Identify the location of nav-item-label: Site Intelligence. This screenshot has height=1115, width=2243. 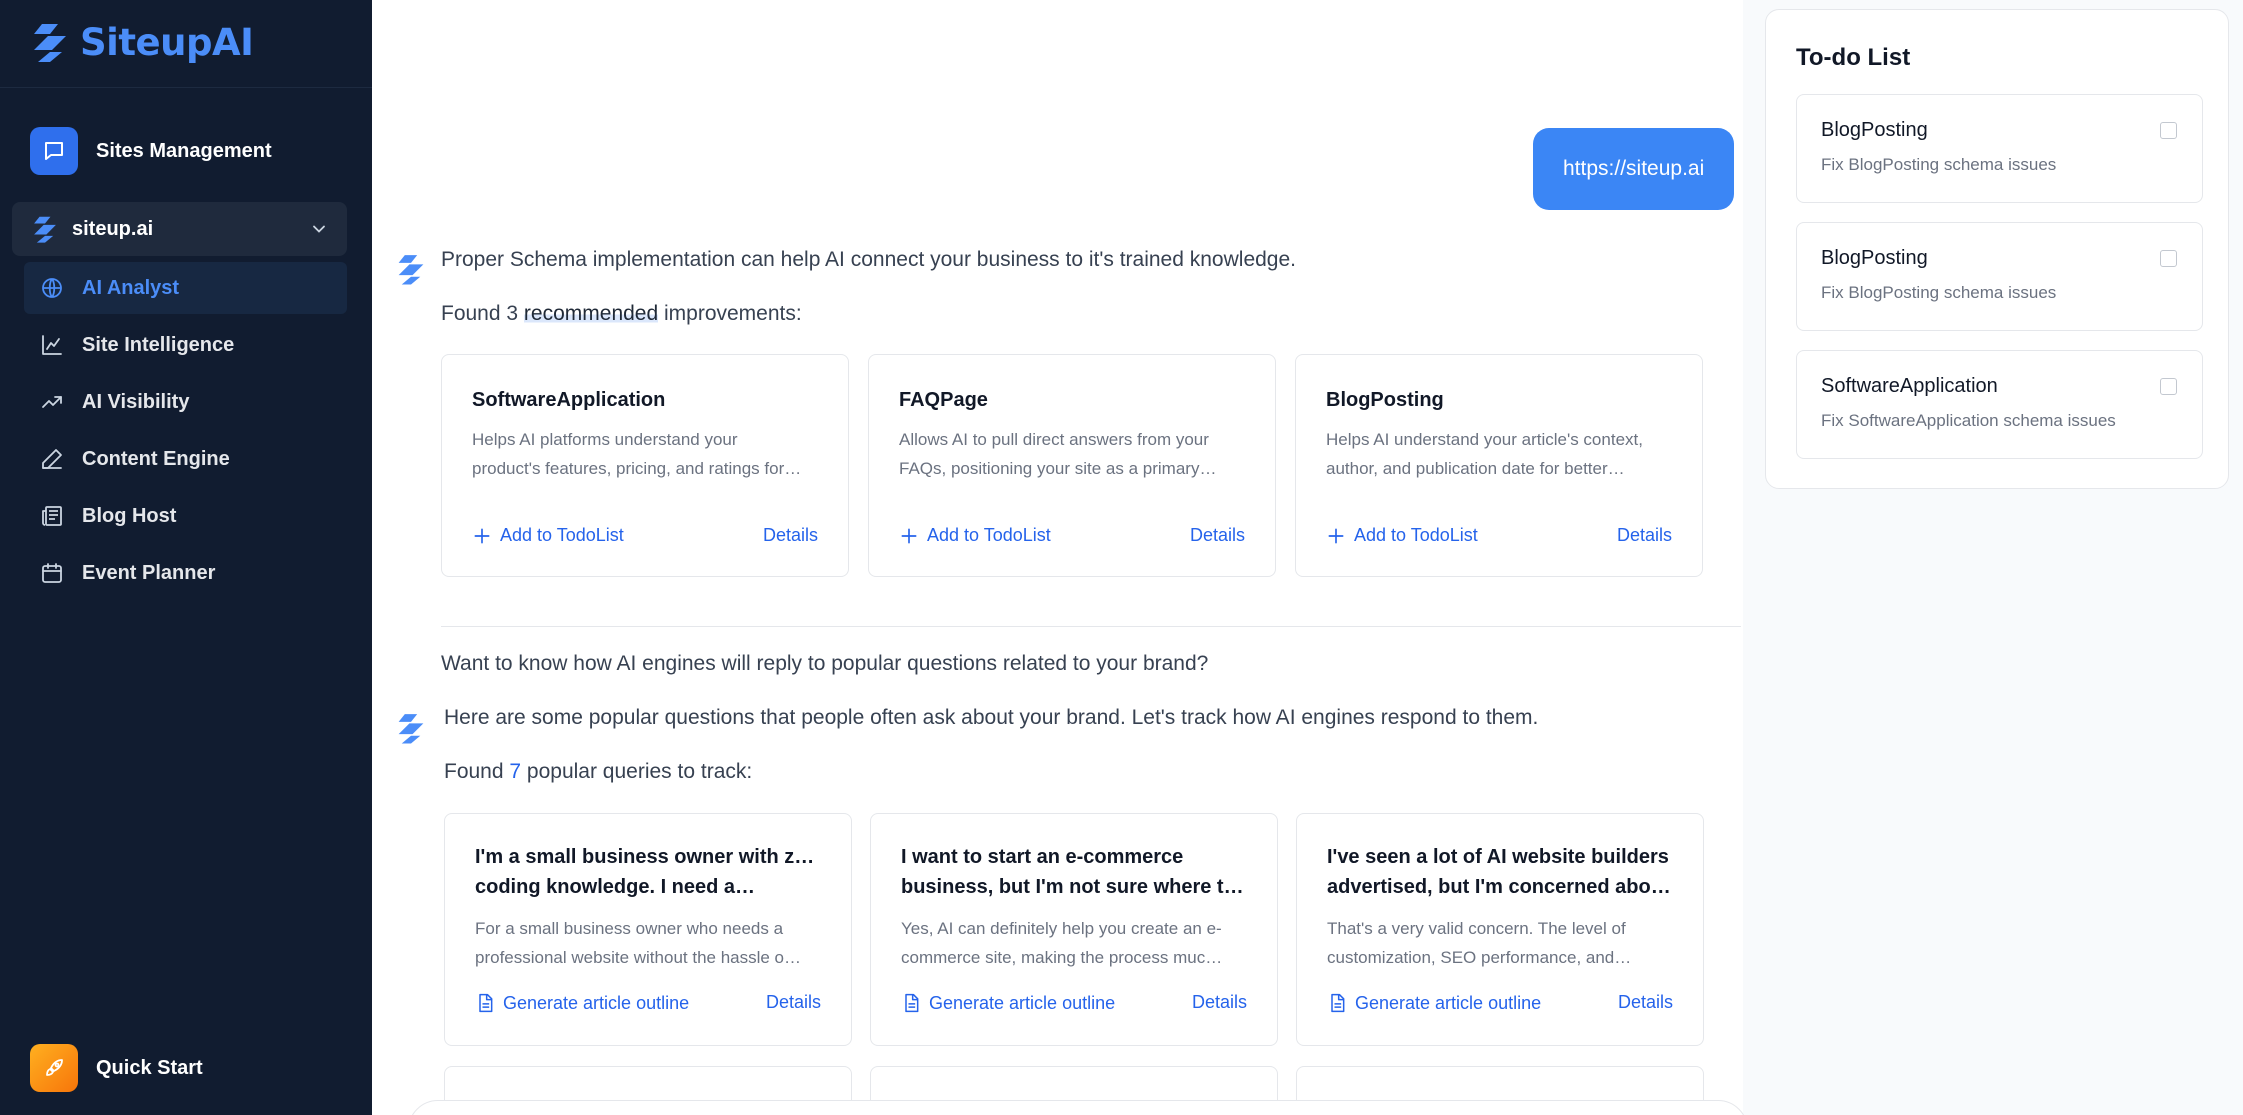
(158, 344).